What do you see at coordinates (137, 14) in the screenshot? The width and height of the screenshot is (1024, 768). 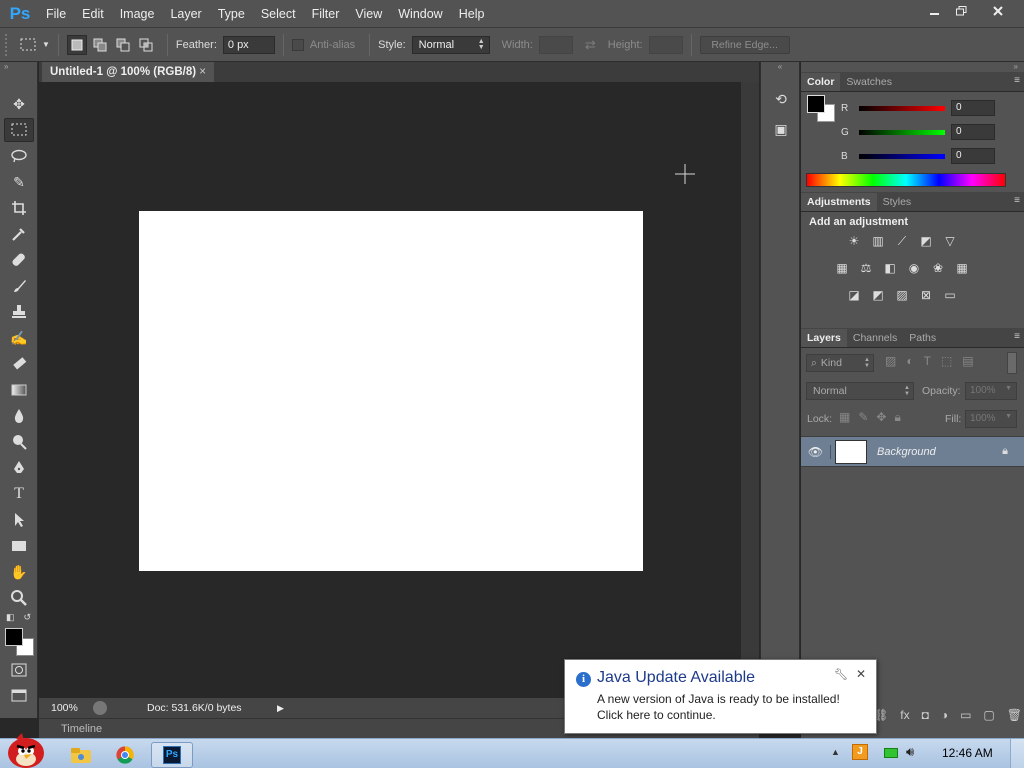 I see `menu-image: Image` at bounding box center [137, 14].